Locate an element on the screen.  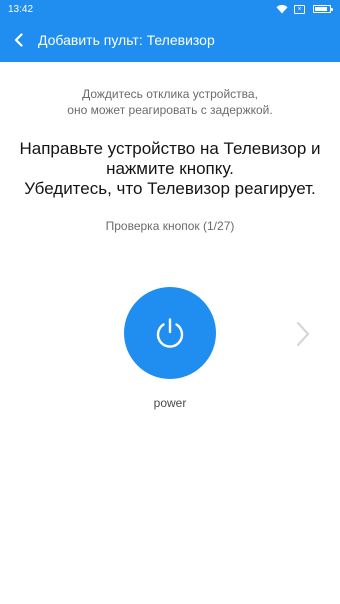
sim-off-icon: × is located at coordinates (299, 9).